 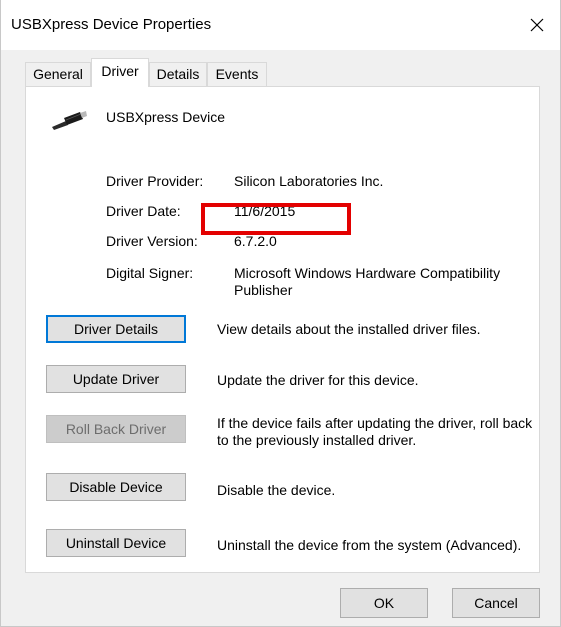 What do you see at coordinates (309, 181) in the screenshot?
I see `driver-provider-value: Silicon Laboratories Inc.` at bounding box center [309, 181].